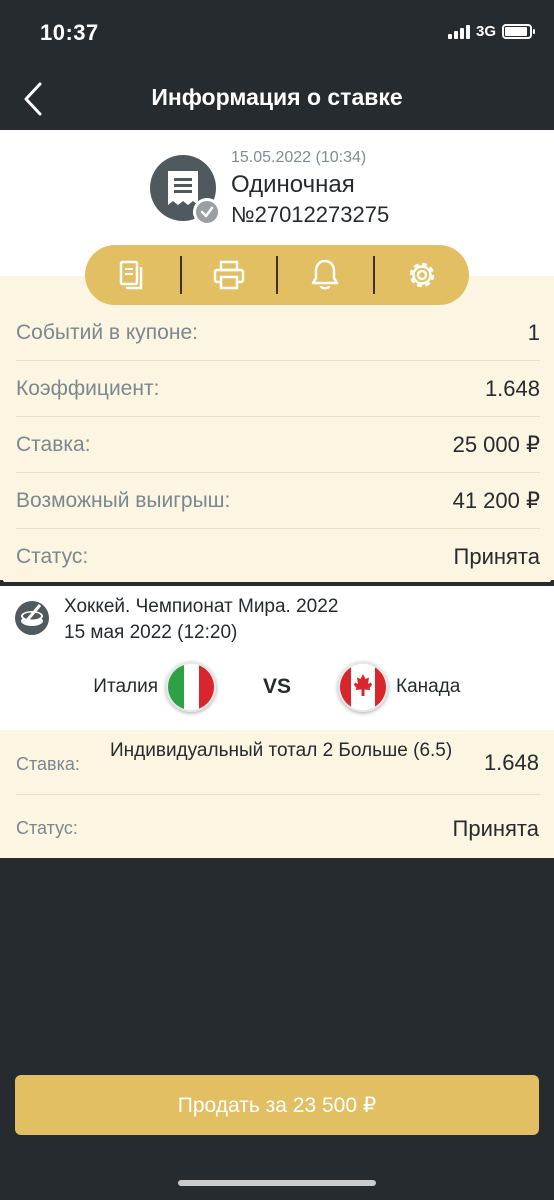 The width and height of the screenshot is (554, 1200). I want to click on event-title: Хоккей. Чемпионат Мира. 2022, so click(201, 606).